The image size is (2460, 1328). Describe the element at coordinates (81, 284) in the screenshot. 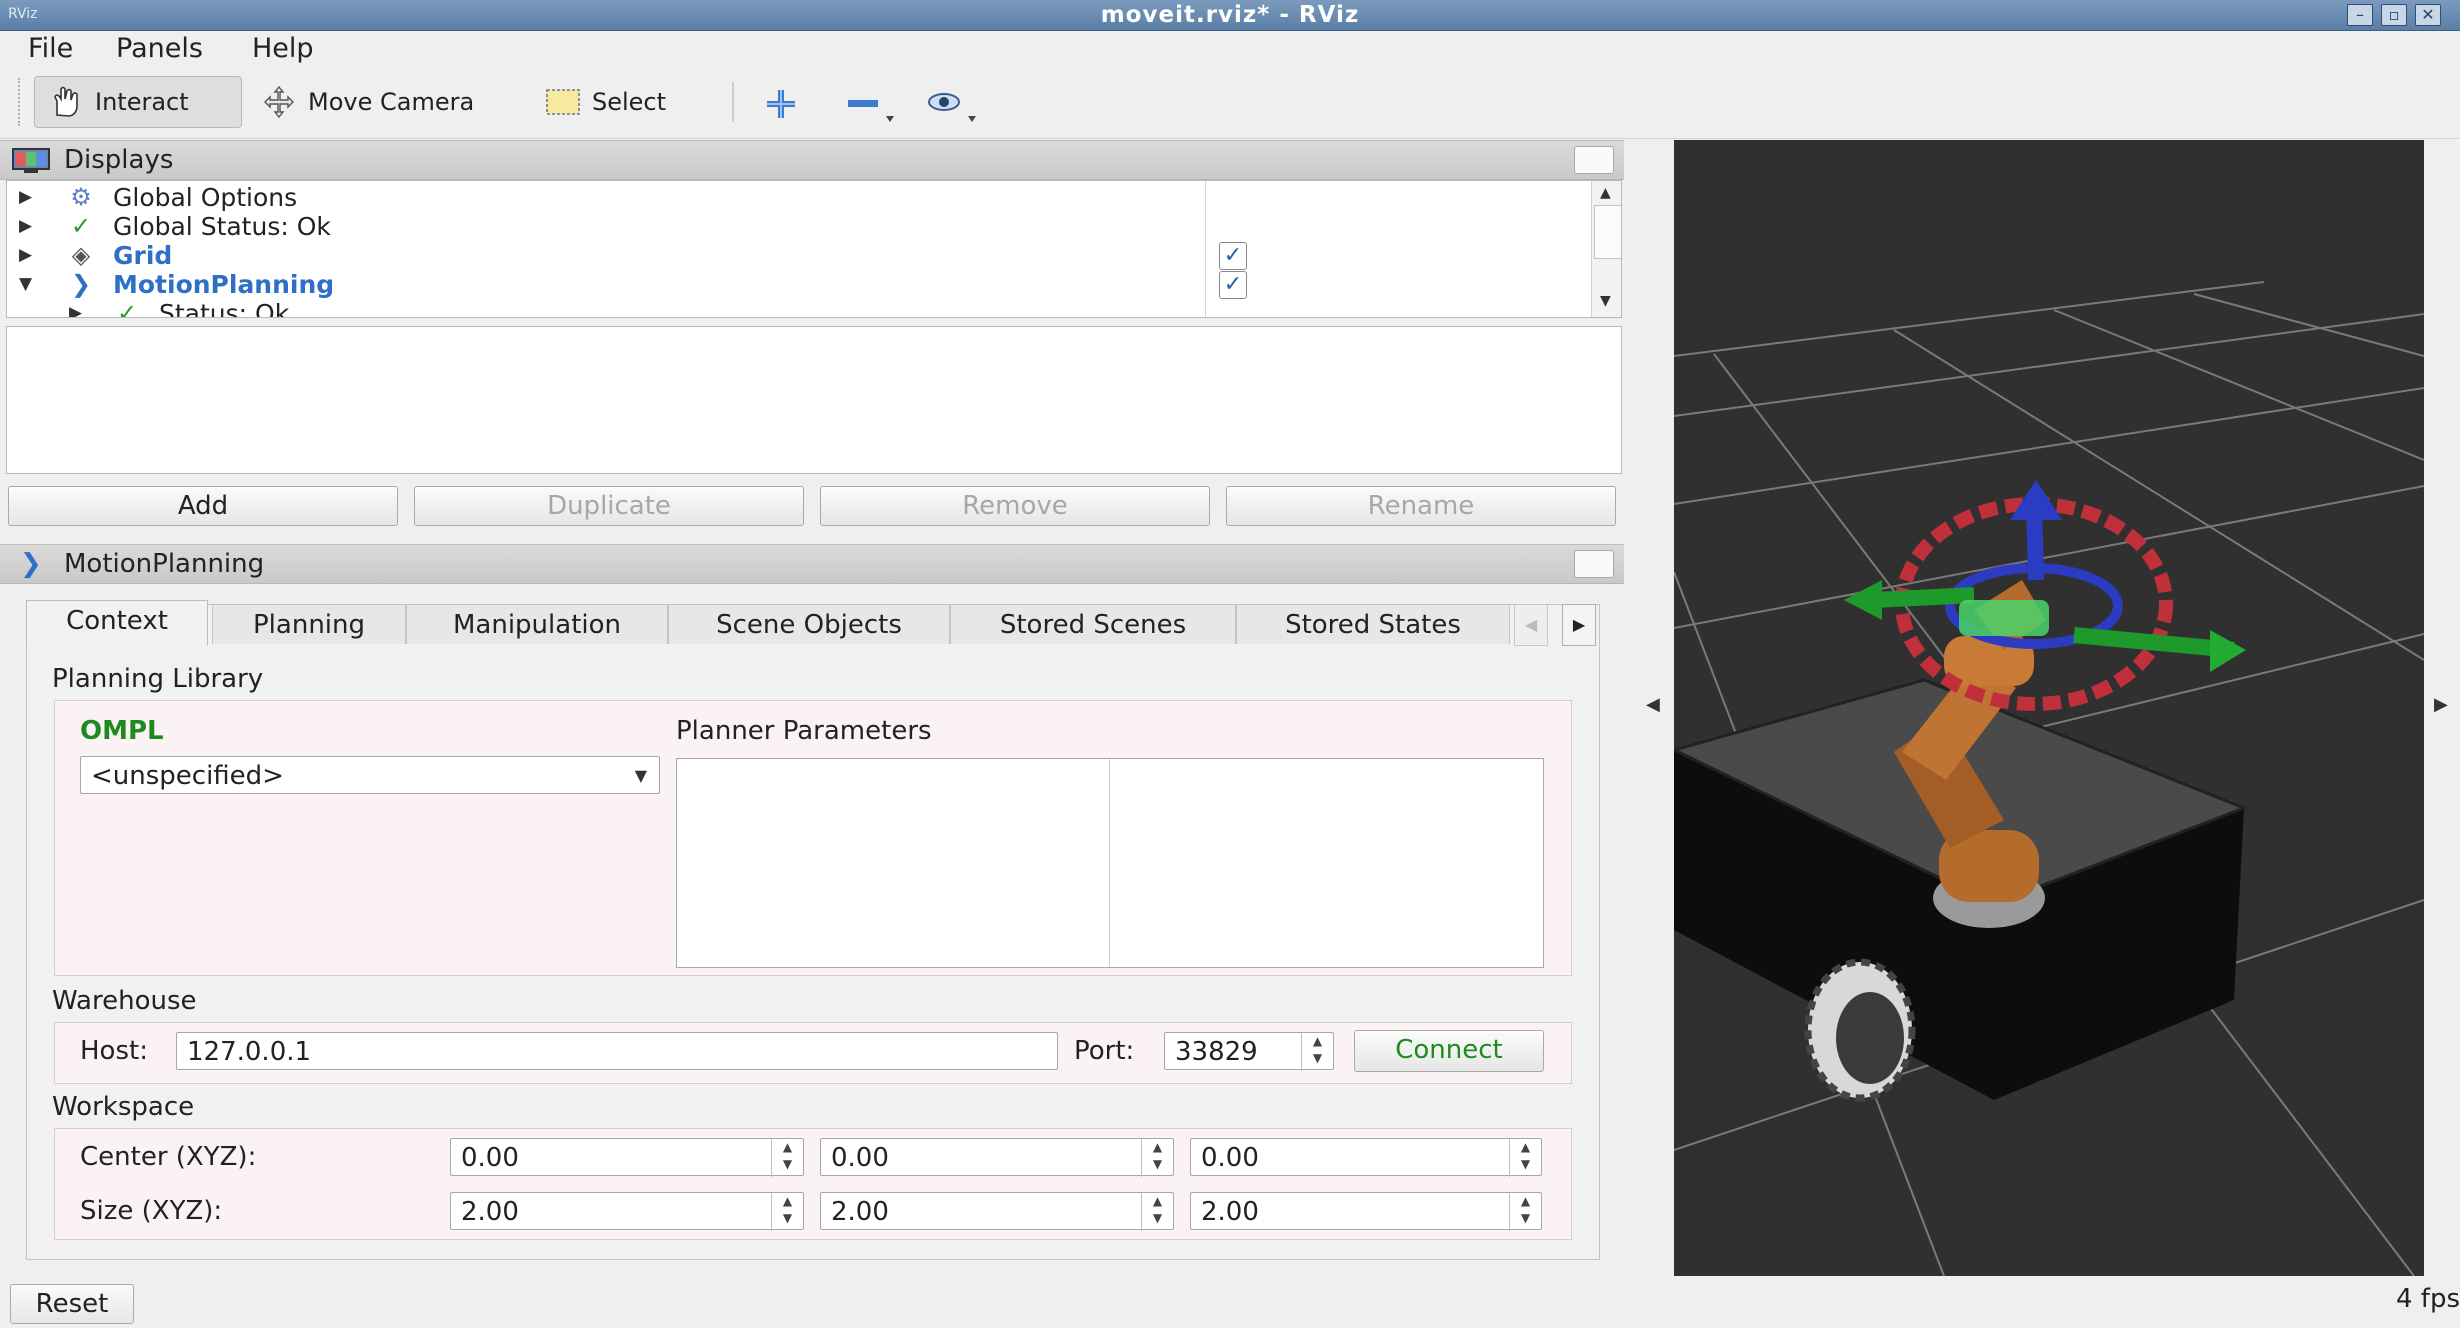

I see `motionplanning-icon: ❯` at that location.